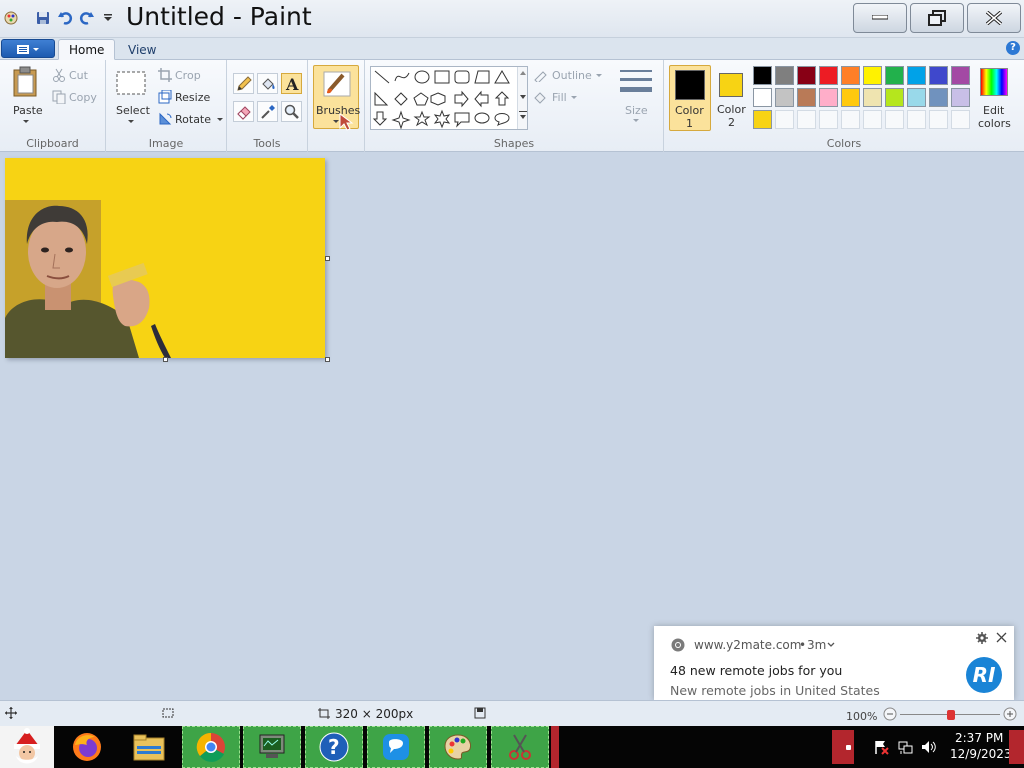 This screenshot has height=768, width=1024. I want to click on save-icon, so click(43, 18).